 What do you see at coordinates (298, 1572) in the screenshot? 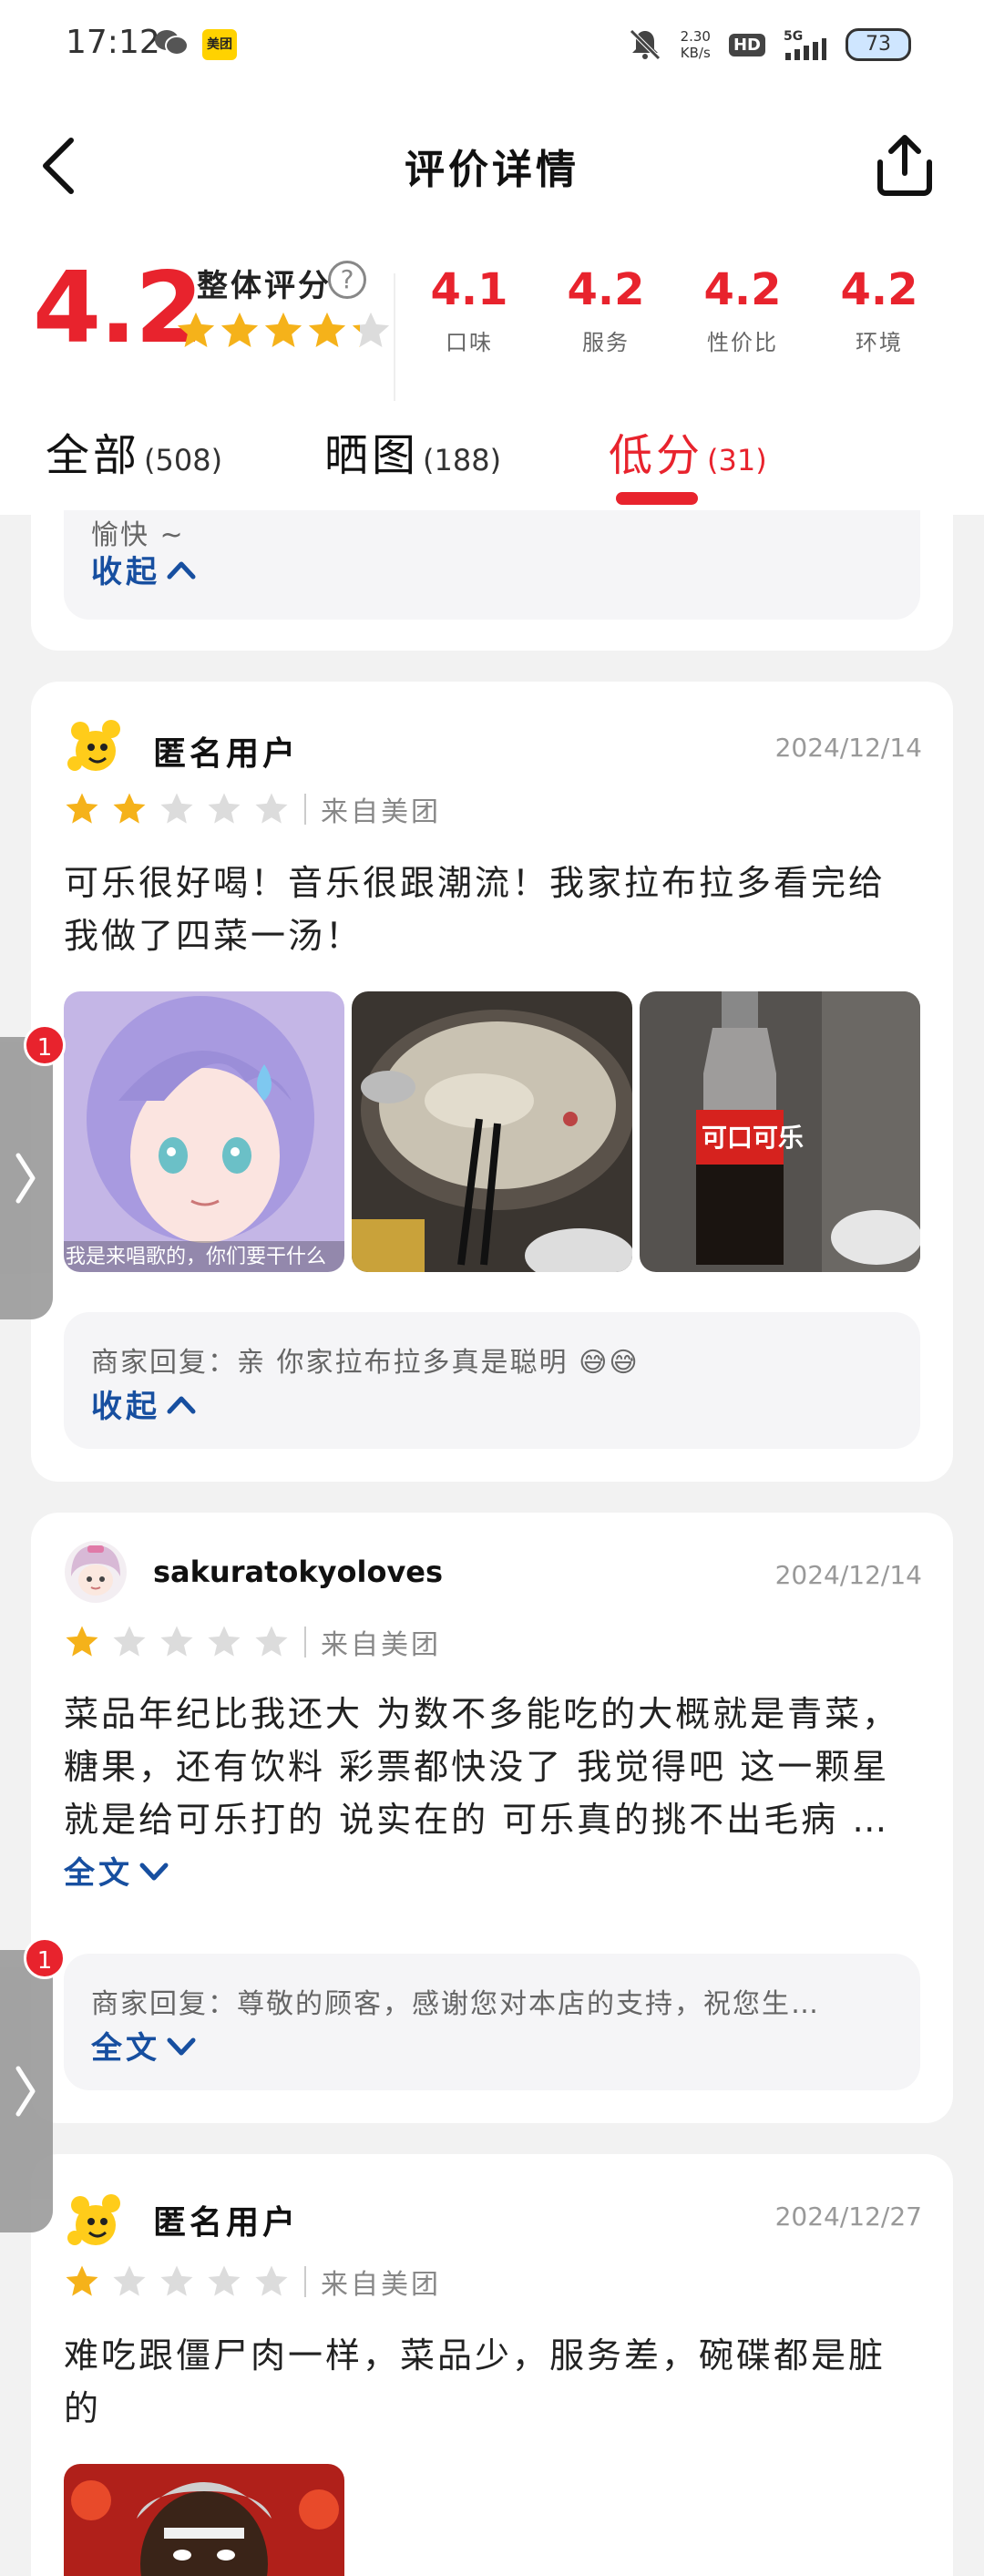
I see `review-username: sakuratokyoloves` at bounding box center [298, 1572].